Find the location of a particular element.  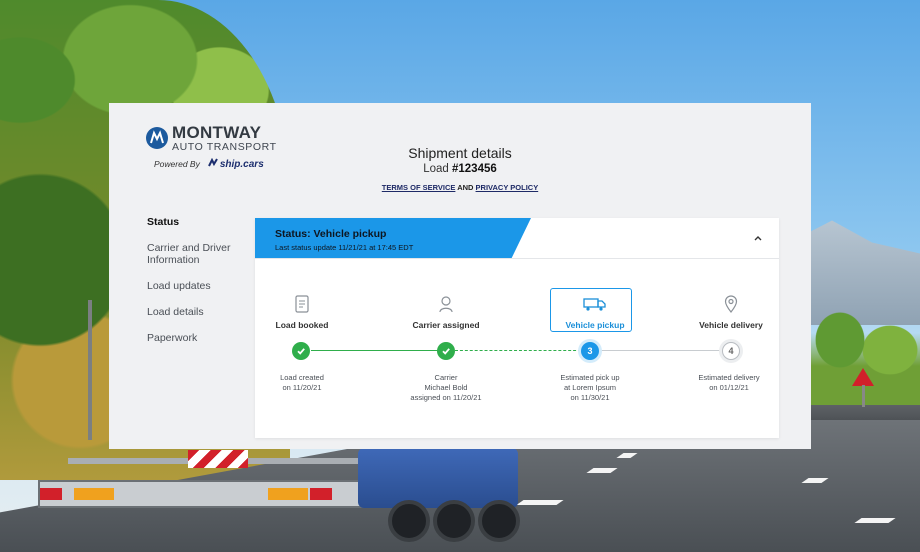

step-label: Vehicle pickup is located at coordinates (595, 325).